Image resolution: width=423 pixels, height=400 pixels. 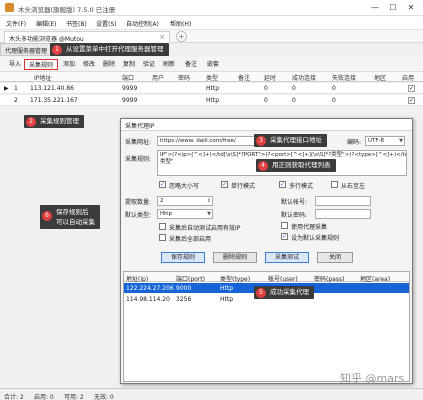 What do you see at coordinates (67, 10) in the screenshot?
I see `window-title: 木头浏览器(旗舰版) 7.5.0 已注册` at bounding box center [67, 10].